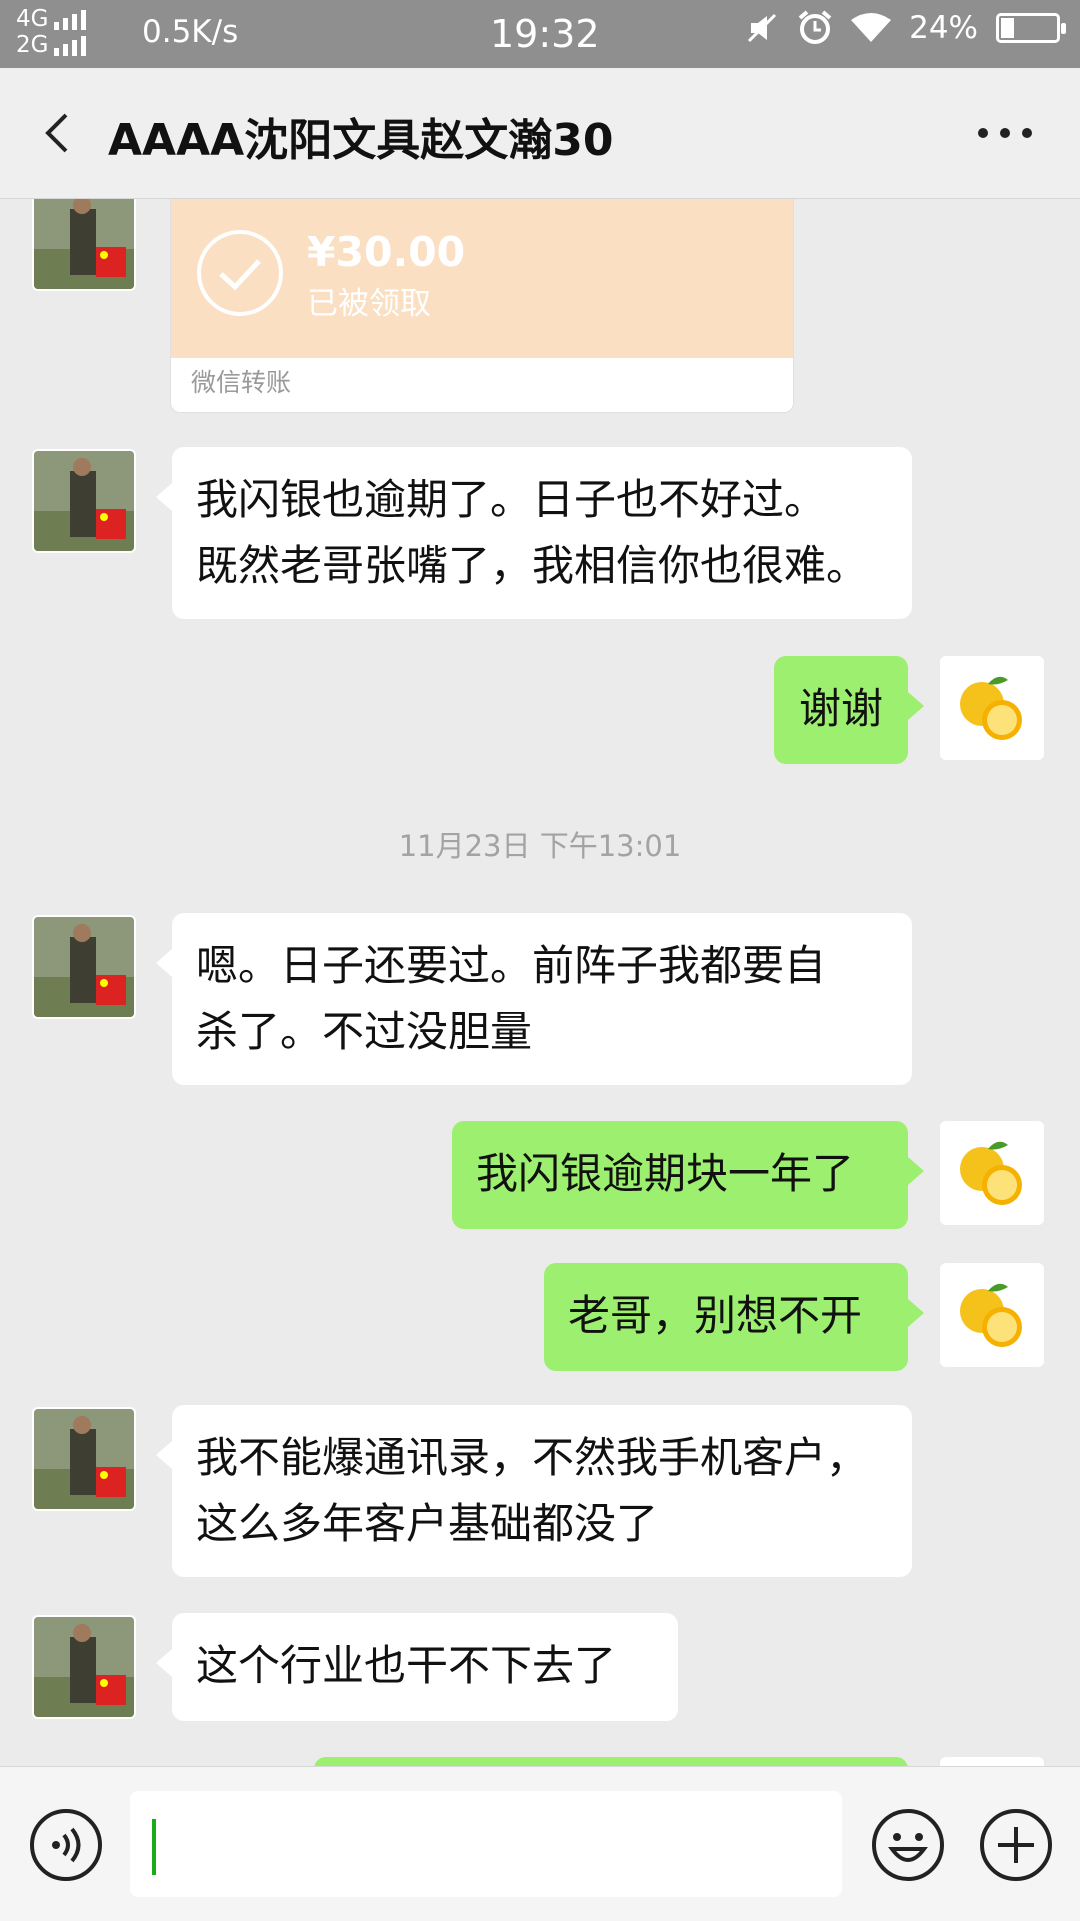  Describe the element at coordinates (840, 708) in the screenshot. I see `message-text: 谢谢` at that location.